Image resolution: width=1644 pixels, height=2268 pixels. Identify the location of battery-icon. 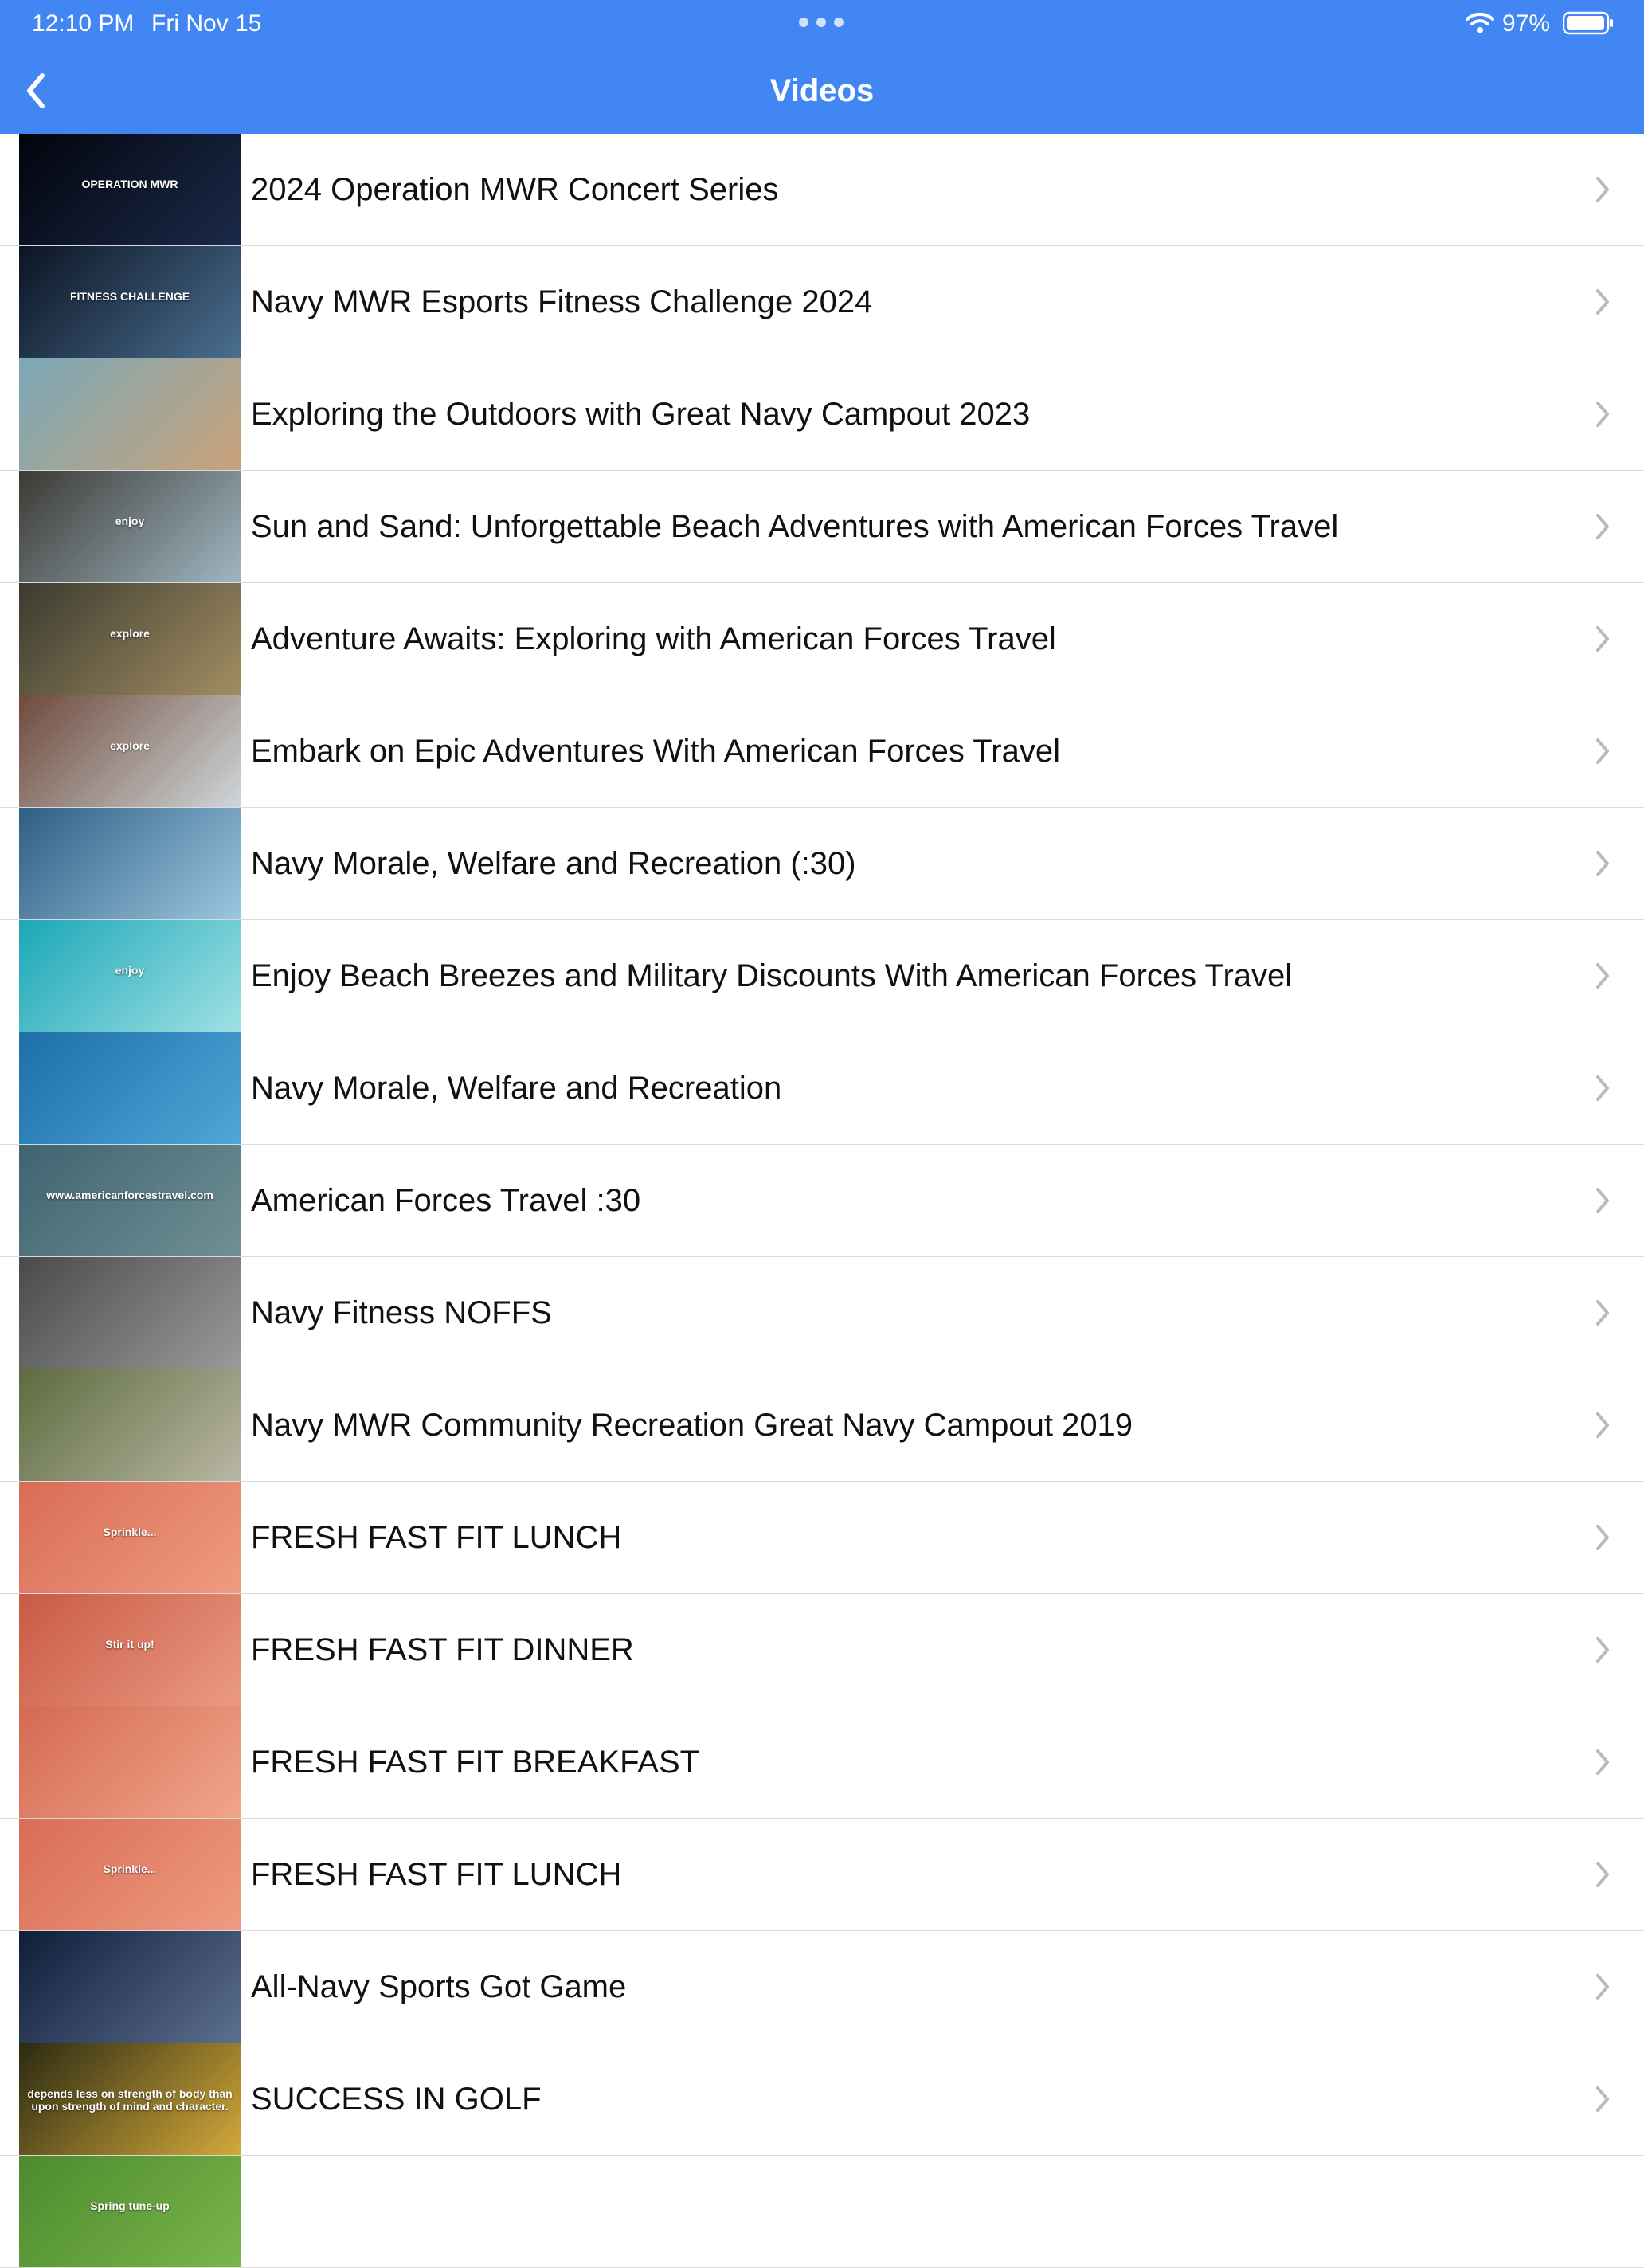
(1588, 23).